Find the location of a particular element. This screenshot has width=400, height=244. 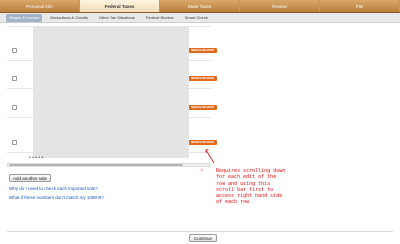

add-another-sale-button: Add another sale is located at coordinates (30, 178).